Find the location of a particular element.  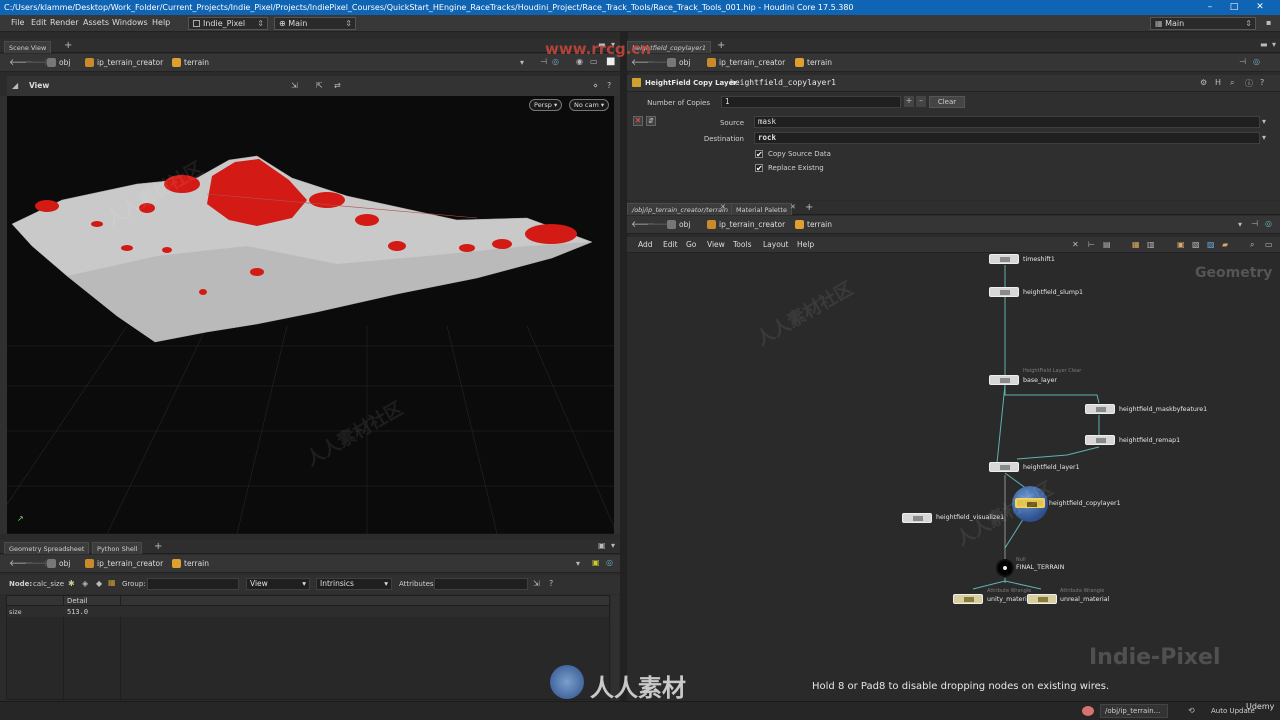

folder-icon: ▰ is located at coordinates (1225, 244).